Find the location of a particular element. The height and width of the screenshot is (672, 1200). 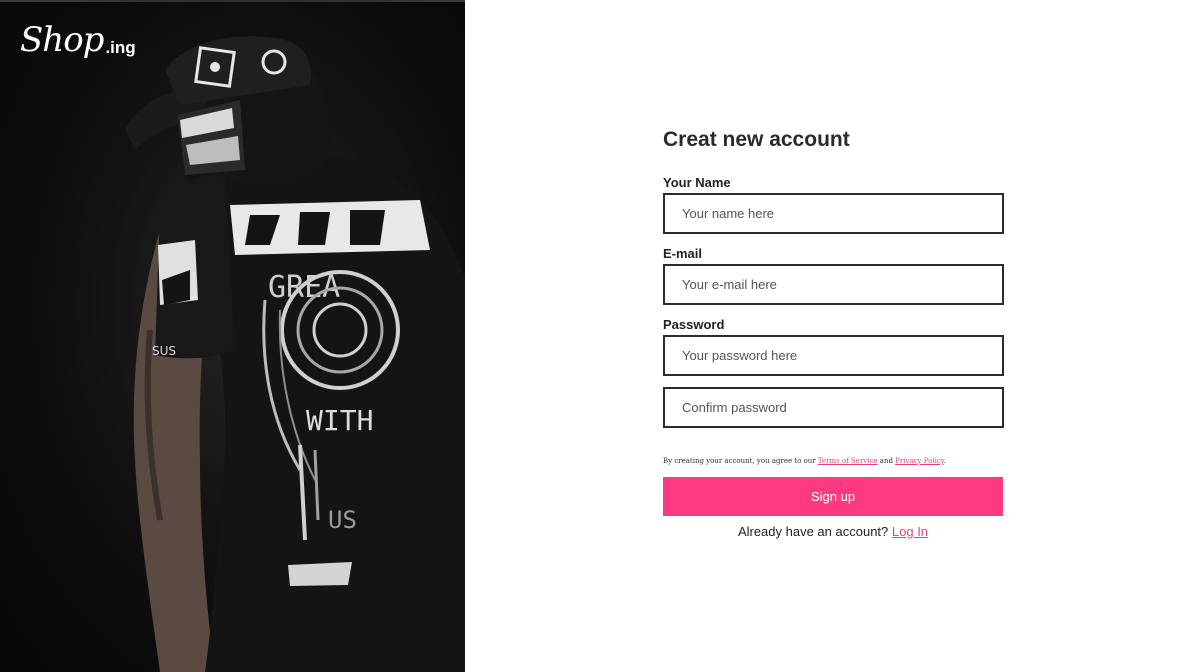

svg-text: WITH is located at coordinates (339, 420).